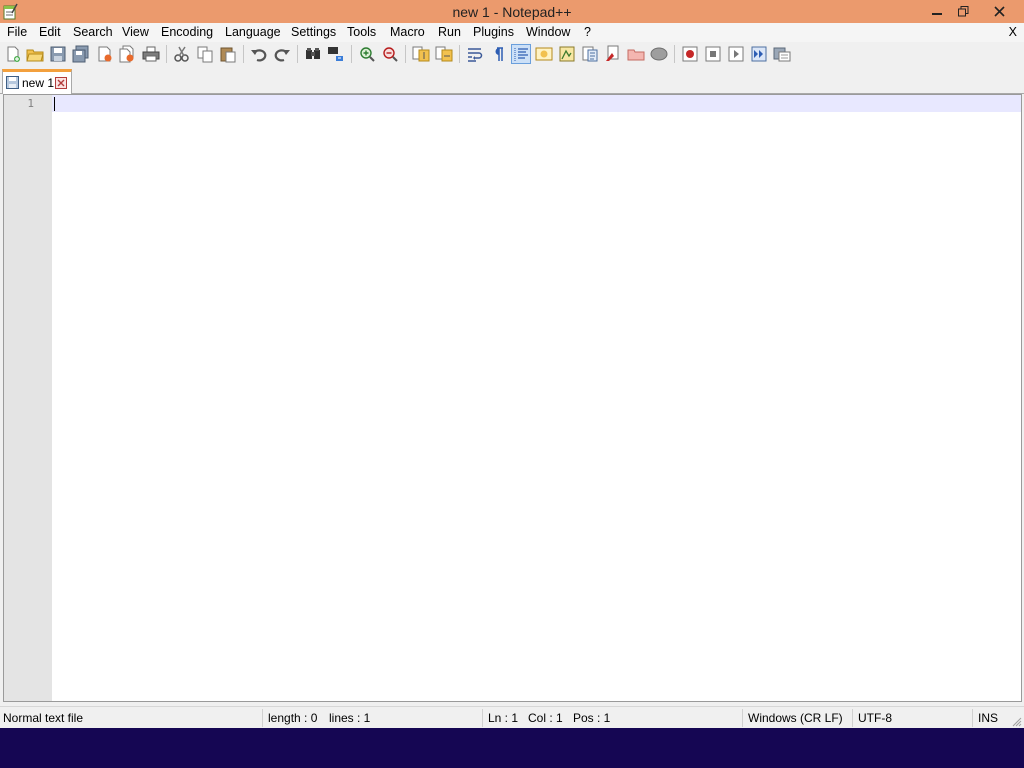  I want to click on play-macro-button, so click(736, 54).